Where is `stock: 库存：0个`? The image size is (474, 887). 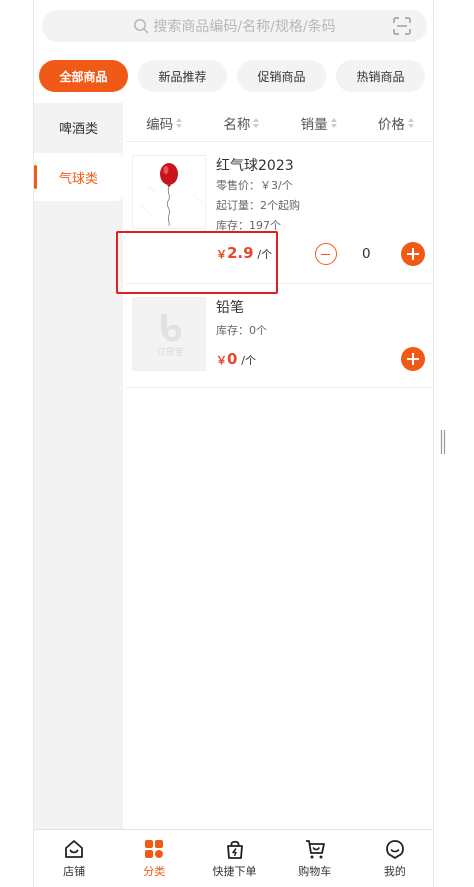 stock: 库存：0个 is located at coordinates (241, 330).